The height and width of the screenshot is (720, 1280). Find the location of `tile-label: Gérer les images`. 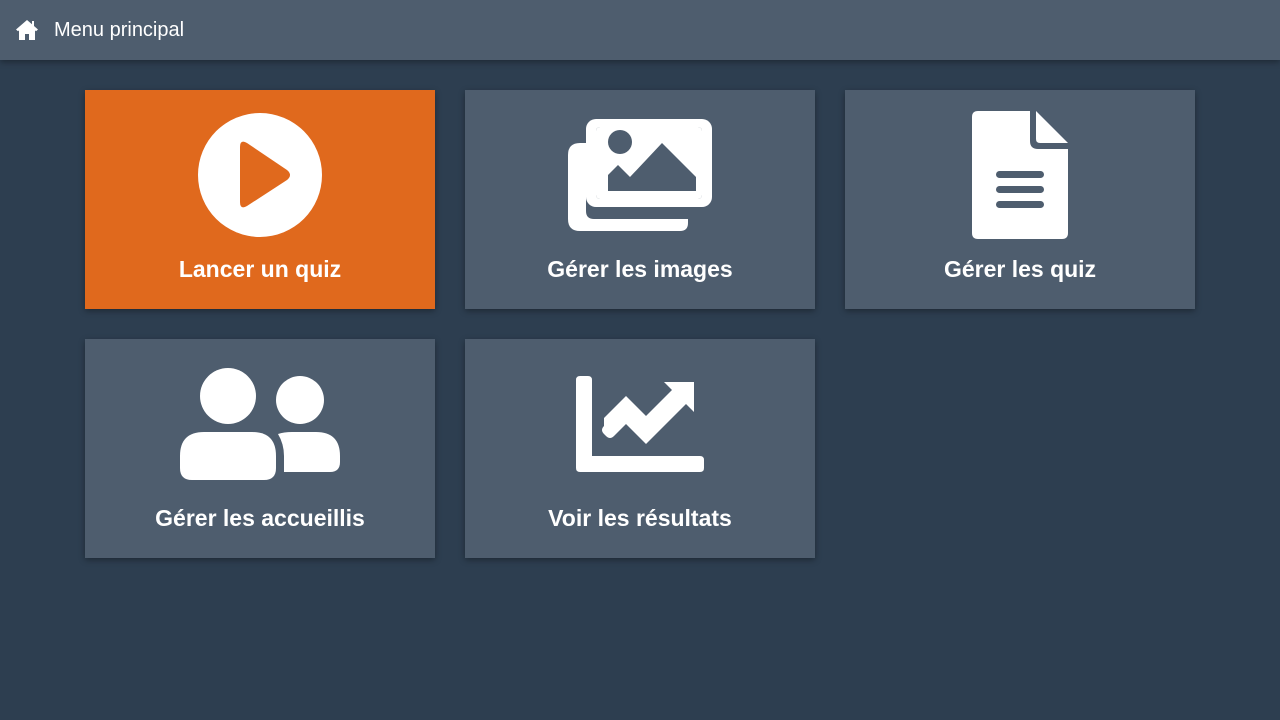

tile-label: Gérer les images is located at coordinates (640, 269).